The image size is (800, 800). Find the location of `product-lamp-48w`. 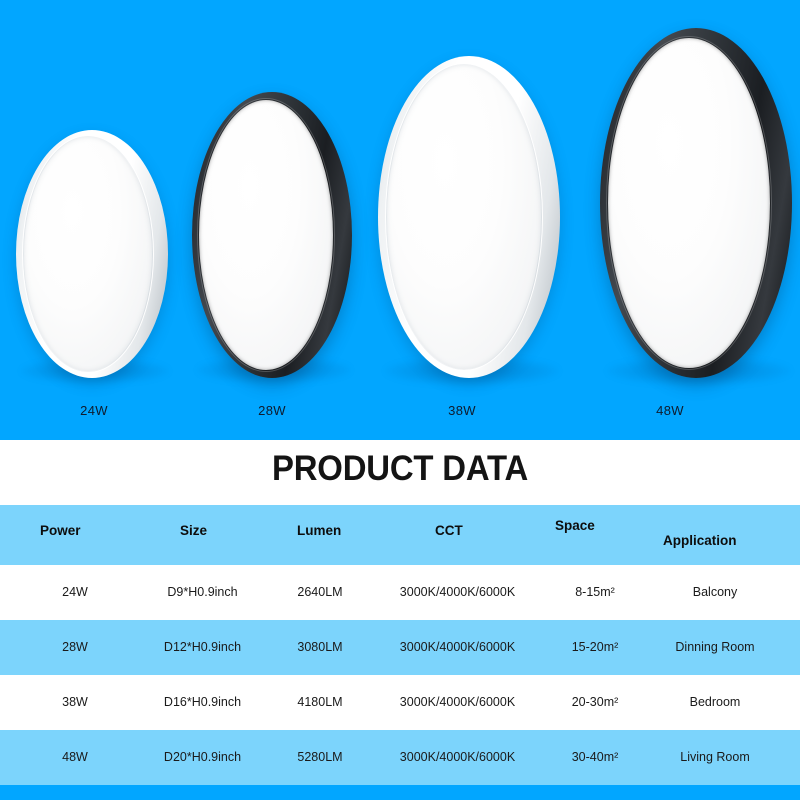

product-lamp-48w is located at coordinates (696, 207).